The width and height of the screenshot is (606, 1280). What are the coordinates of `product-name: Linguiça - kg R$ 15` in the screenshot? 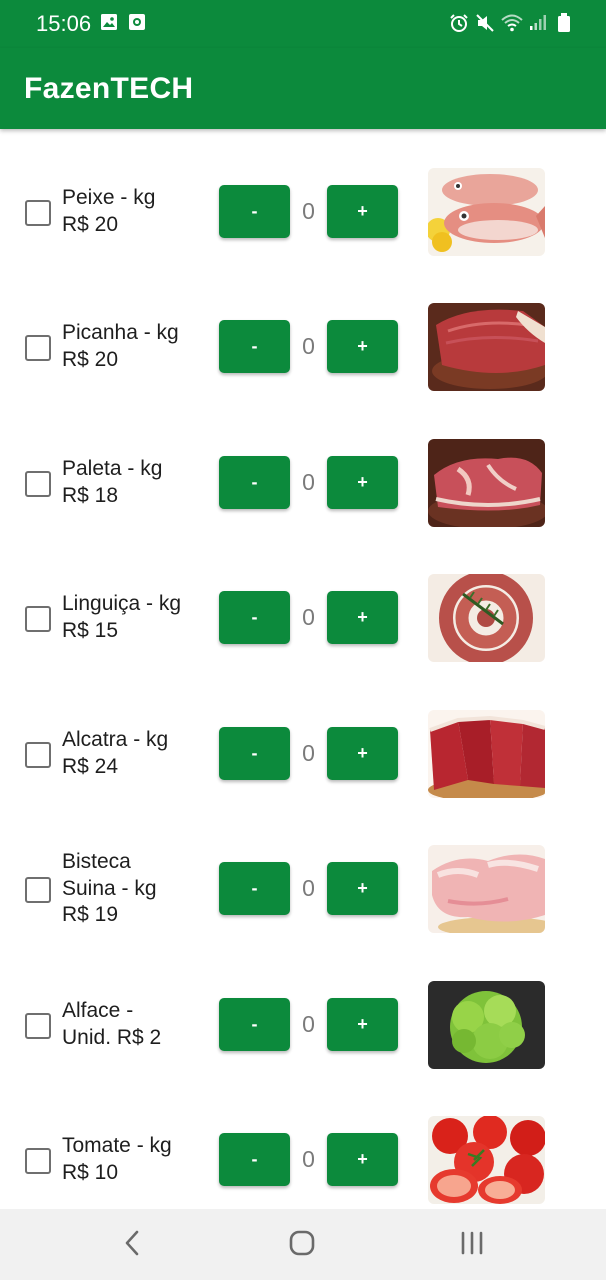 It's located at (122, 617).